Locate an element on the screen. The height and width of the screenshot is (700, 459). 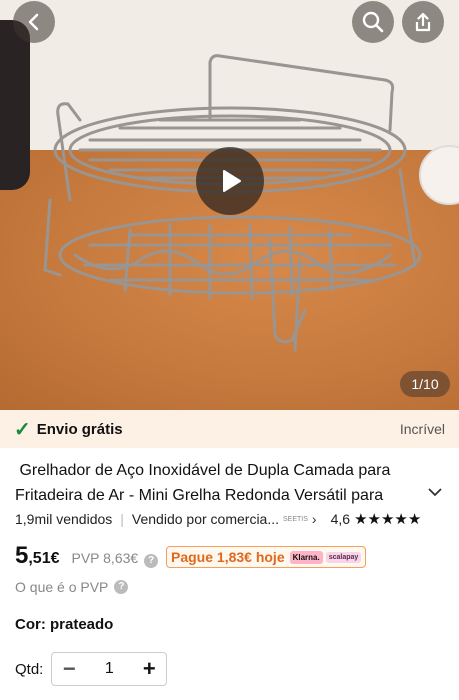
shipping-badge: Incrível is located at coordinates (422, 429).